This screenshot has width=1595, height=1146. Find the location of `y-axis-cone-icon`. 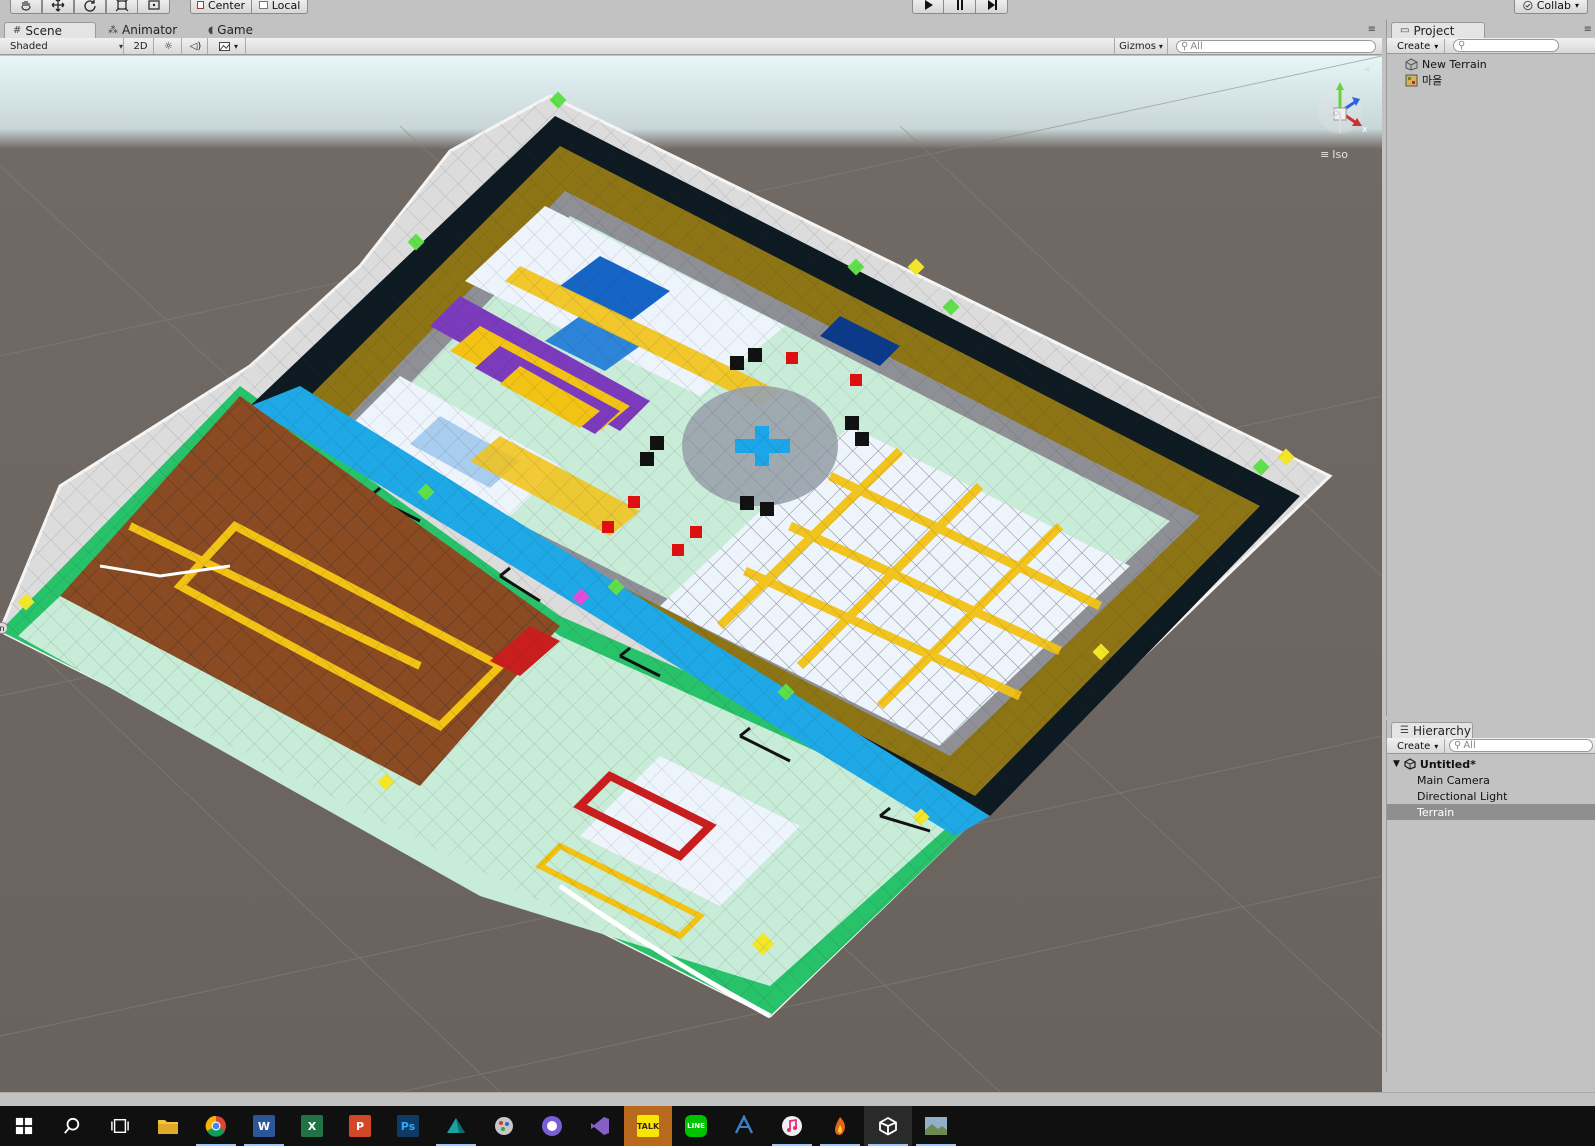

y-axis-cone-icon is located at coordinates (1340, 86).